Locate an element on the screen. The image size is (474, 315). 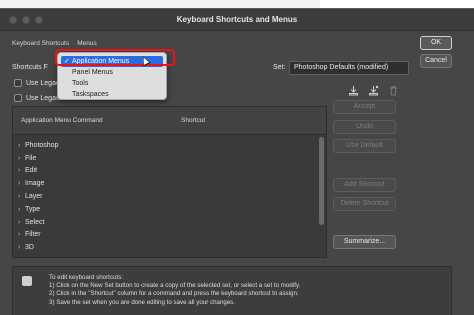
table-row: › Type is located at coordinates (165, 209).